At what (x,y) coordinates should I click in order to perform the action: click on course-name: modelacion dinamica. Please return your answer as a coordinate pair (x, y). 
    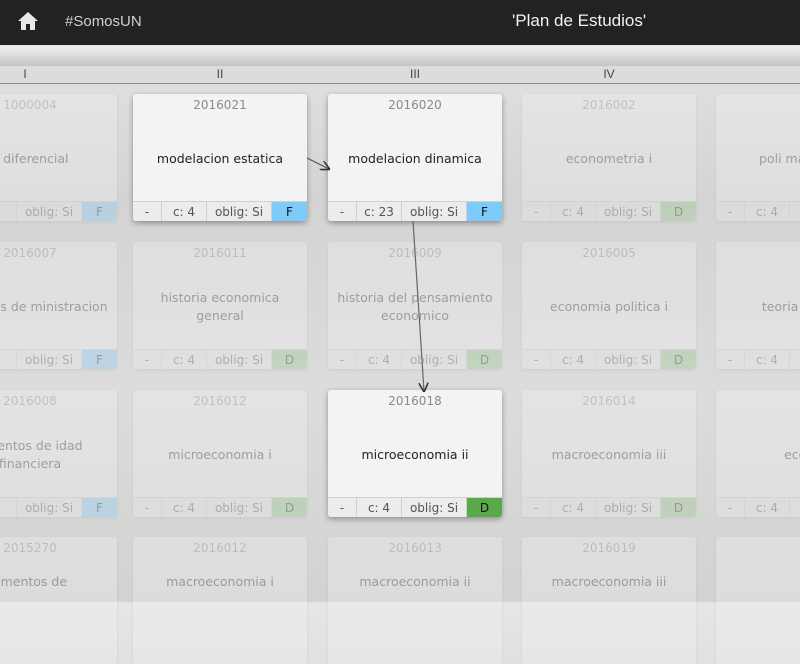
    Looking at the image, I should click on (415, 158).